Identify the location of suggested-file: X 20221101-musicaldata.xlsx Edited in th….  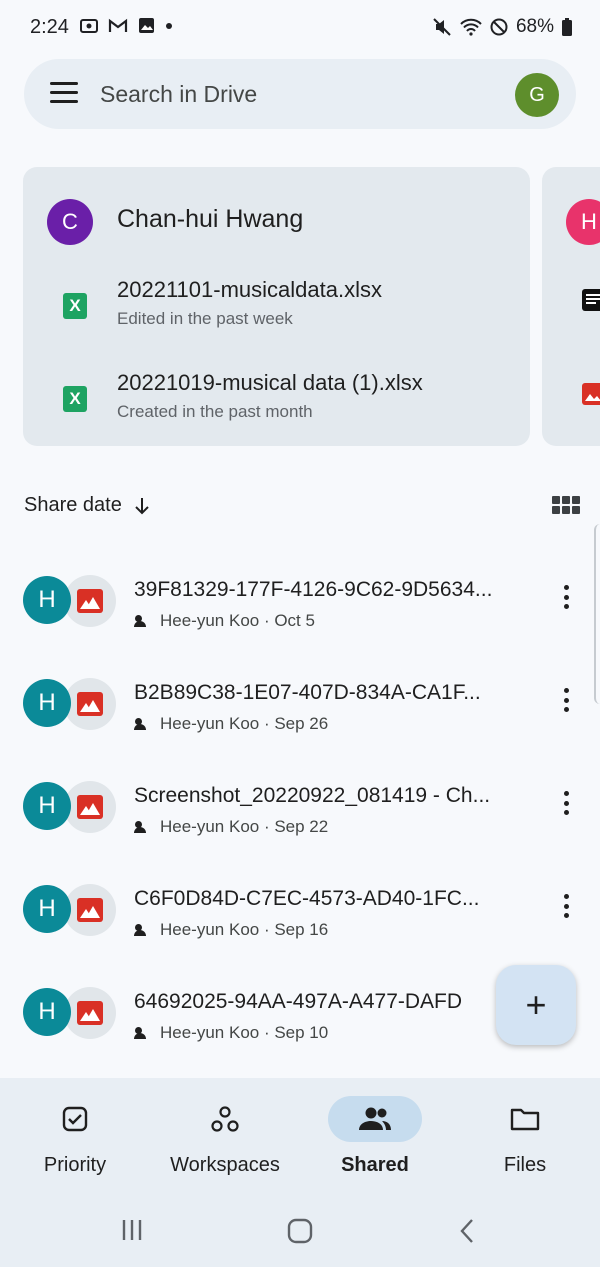
(293, 307).